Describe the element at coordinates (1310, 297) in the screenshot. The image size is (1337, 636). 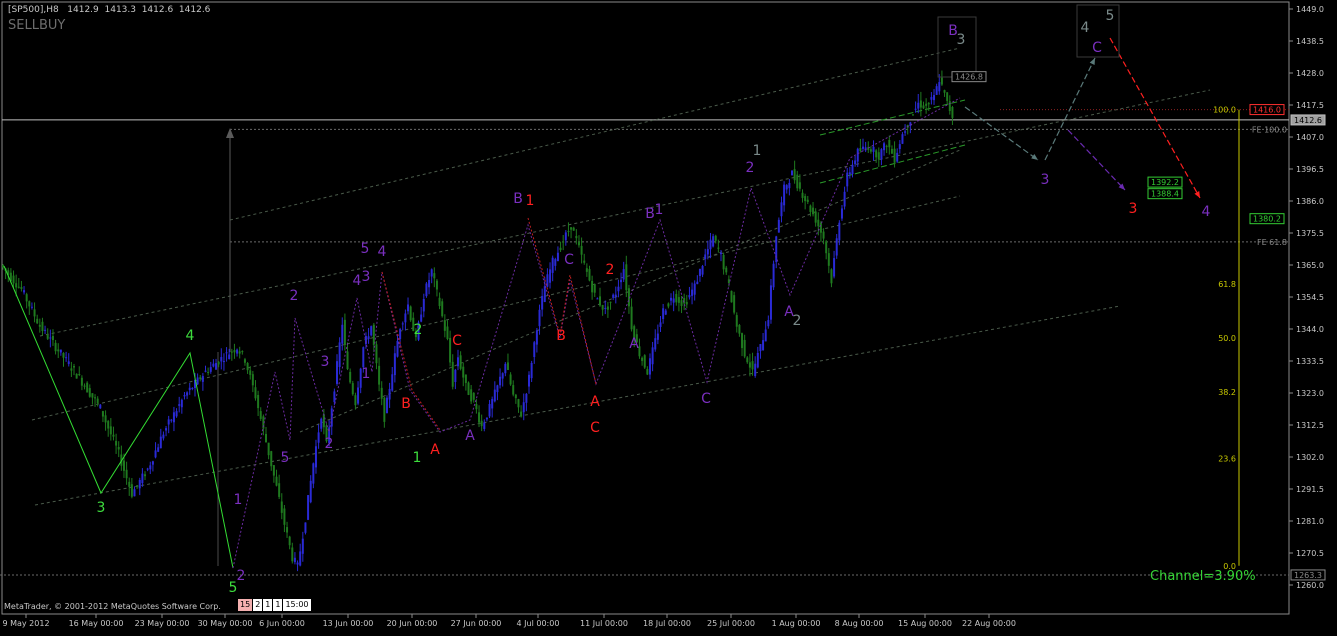
I see `y-tick-label: 1354.5` at that location.